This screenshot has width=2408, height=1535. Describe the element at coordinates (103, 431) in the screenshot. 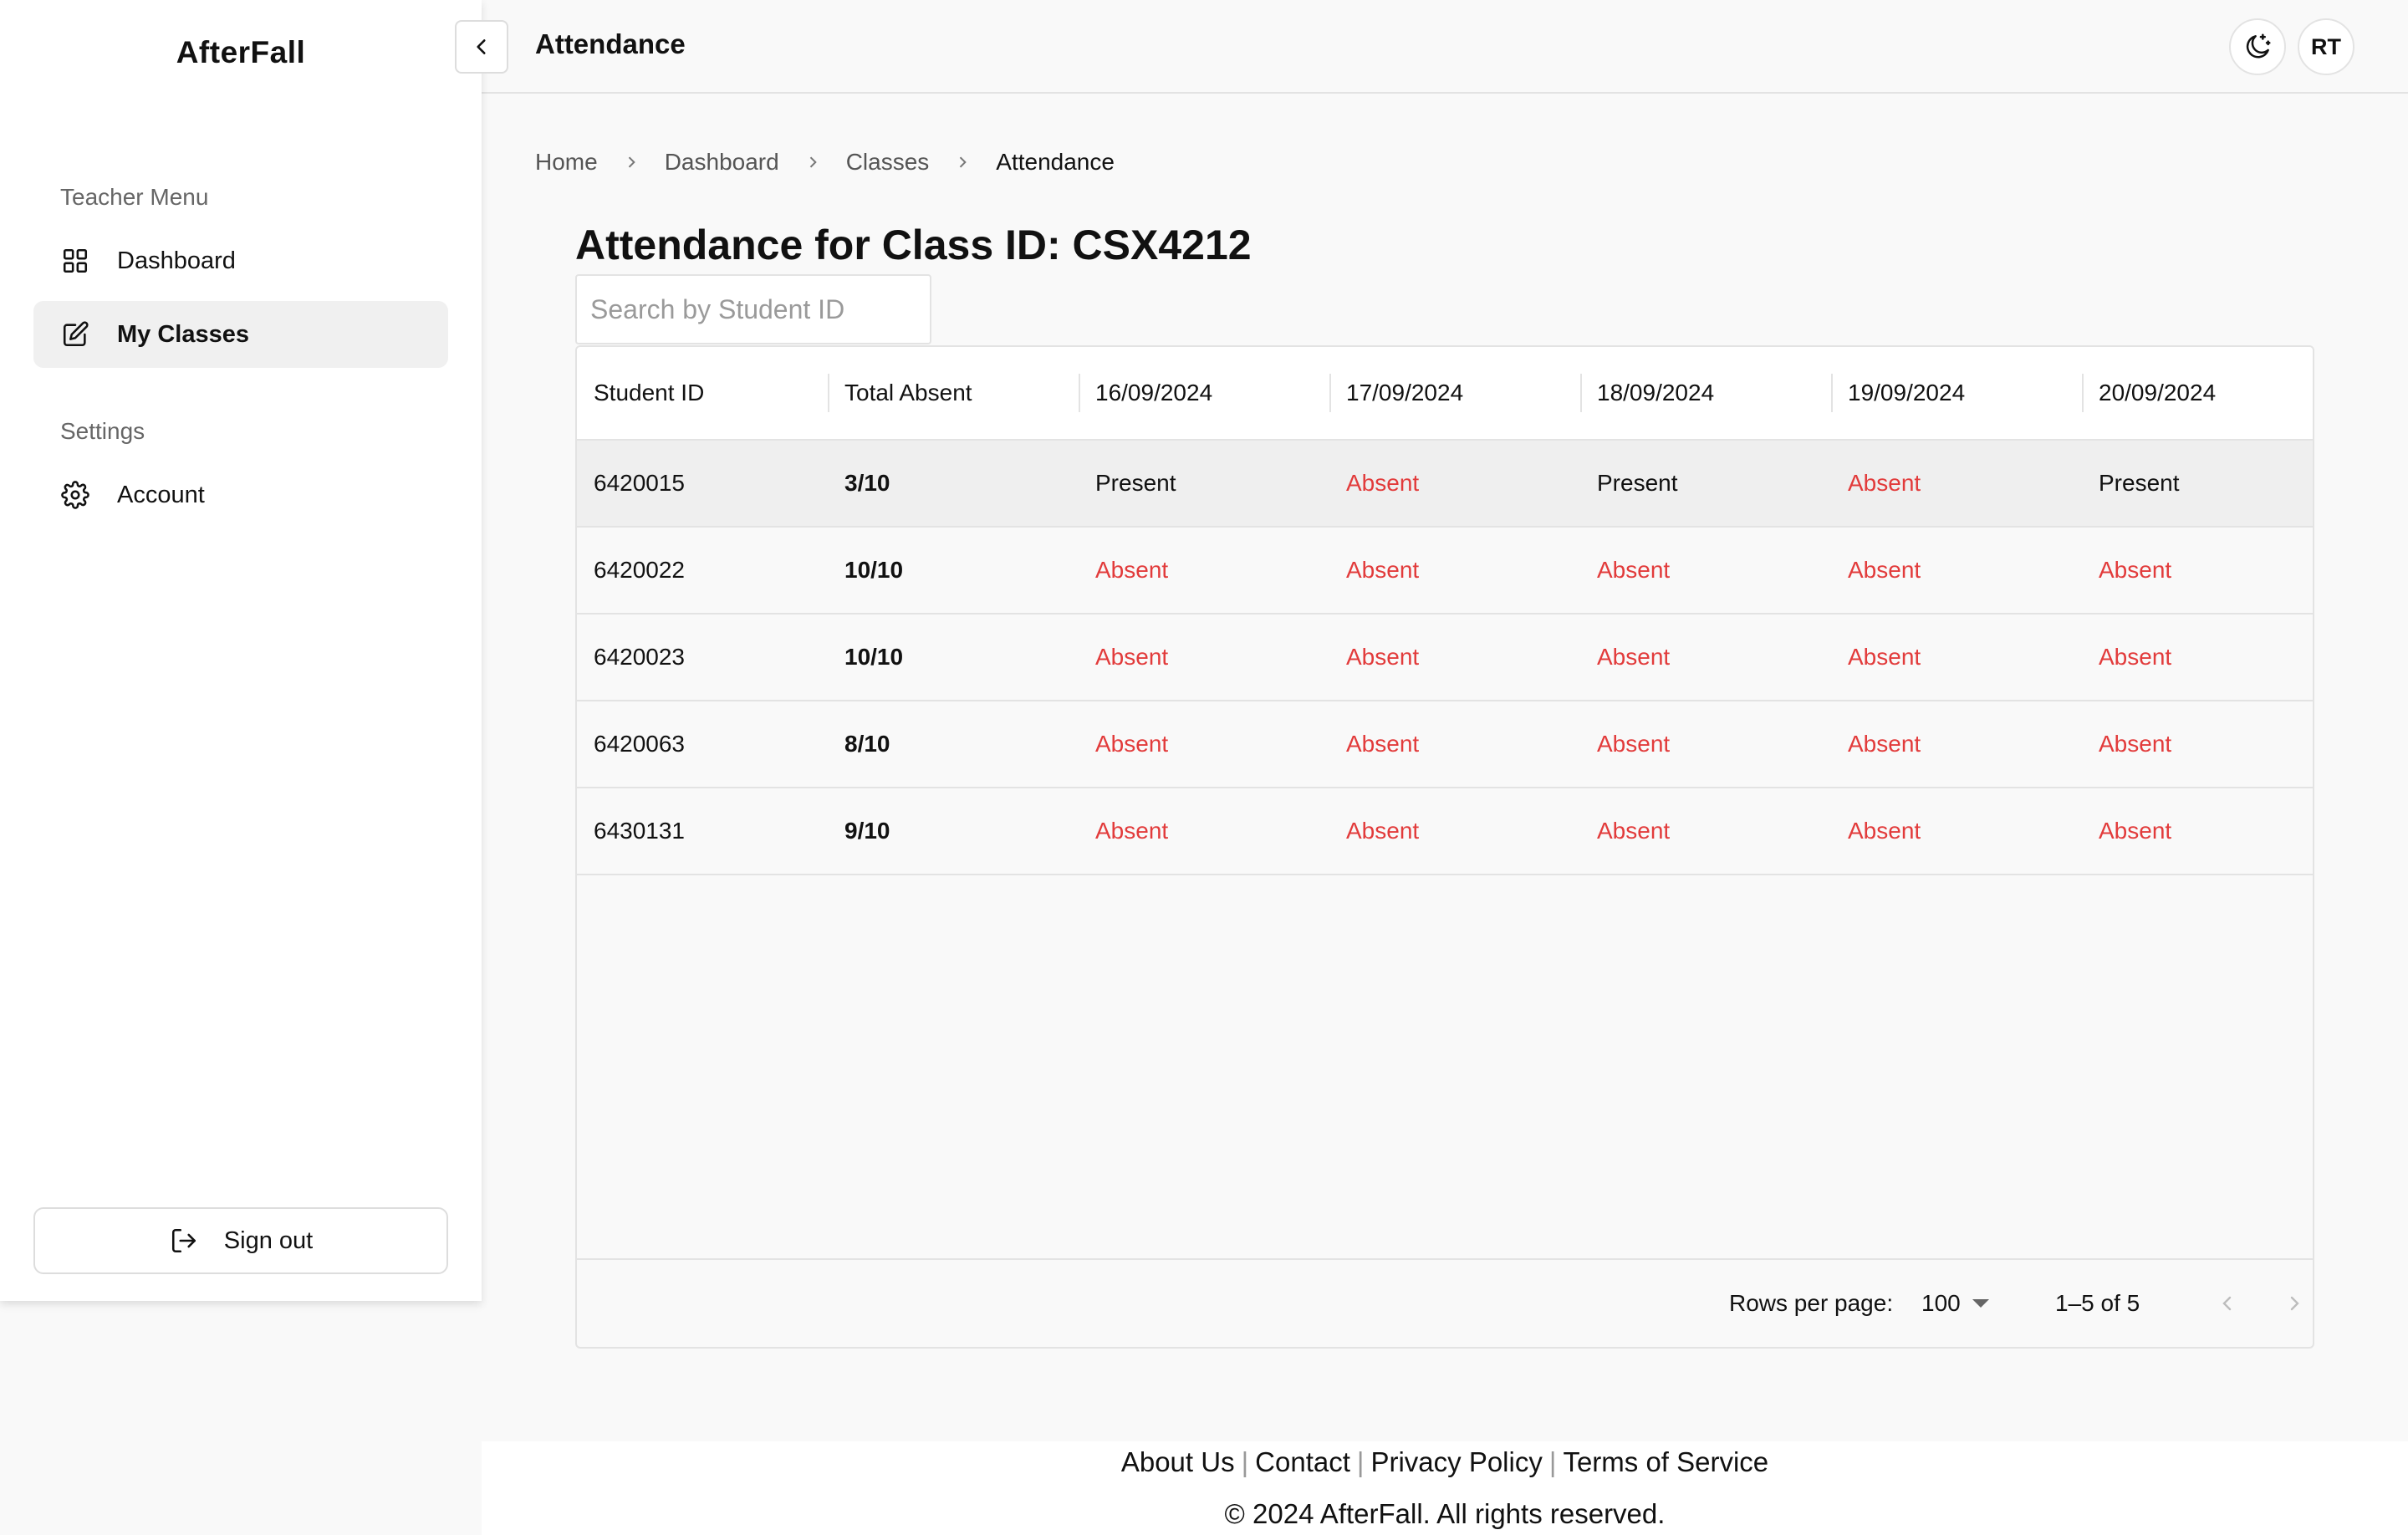

I see `settings-heading: Settings` at that location.